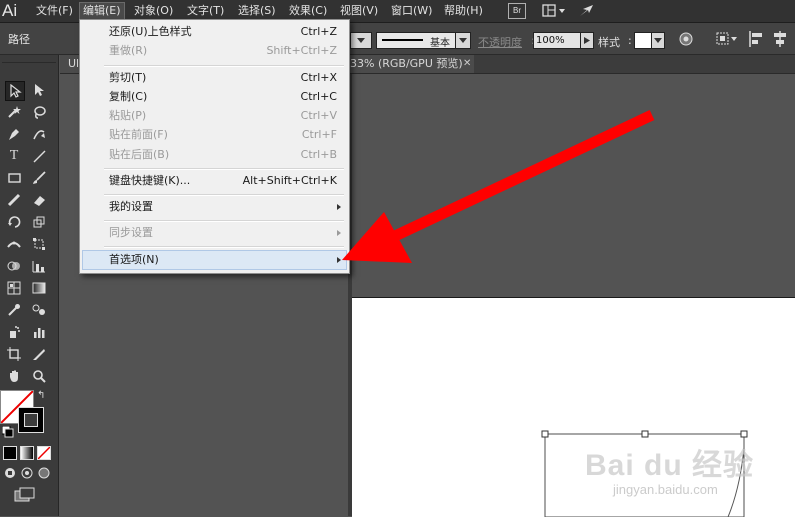 This screenshot has width=795, height=517. What do you see at coordinates (44, 453) in the screenshot?
I see `none-mode-button` at bounding box center [44, 453].